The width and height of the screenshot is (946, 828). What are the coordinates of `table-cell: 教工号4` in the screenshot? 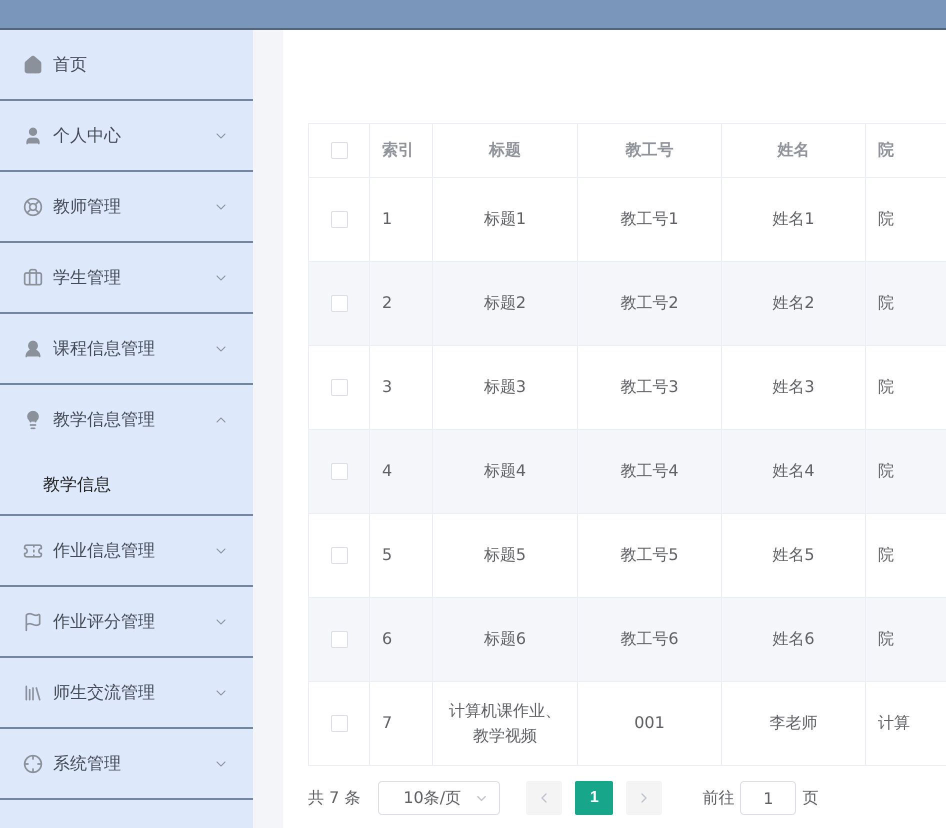 It's located at (650, 471).